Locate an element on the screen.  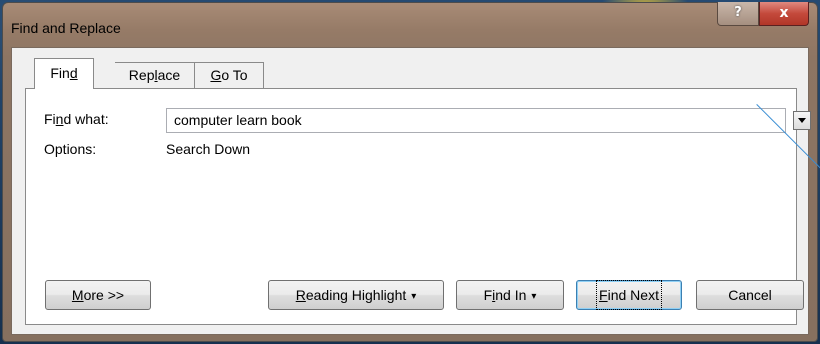
reading-highlight-mnemonic: R is located at coordinates (300, 295).